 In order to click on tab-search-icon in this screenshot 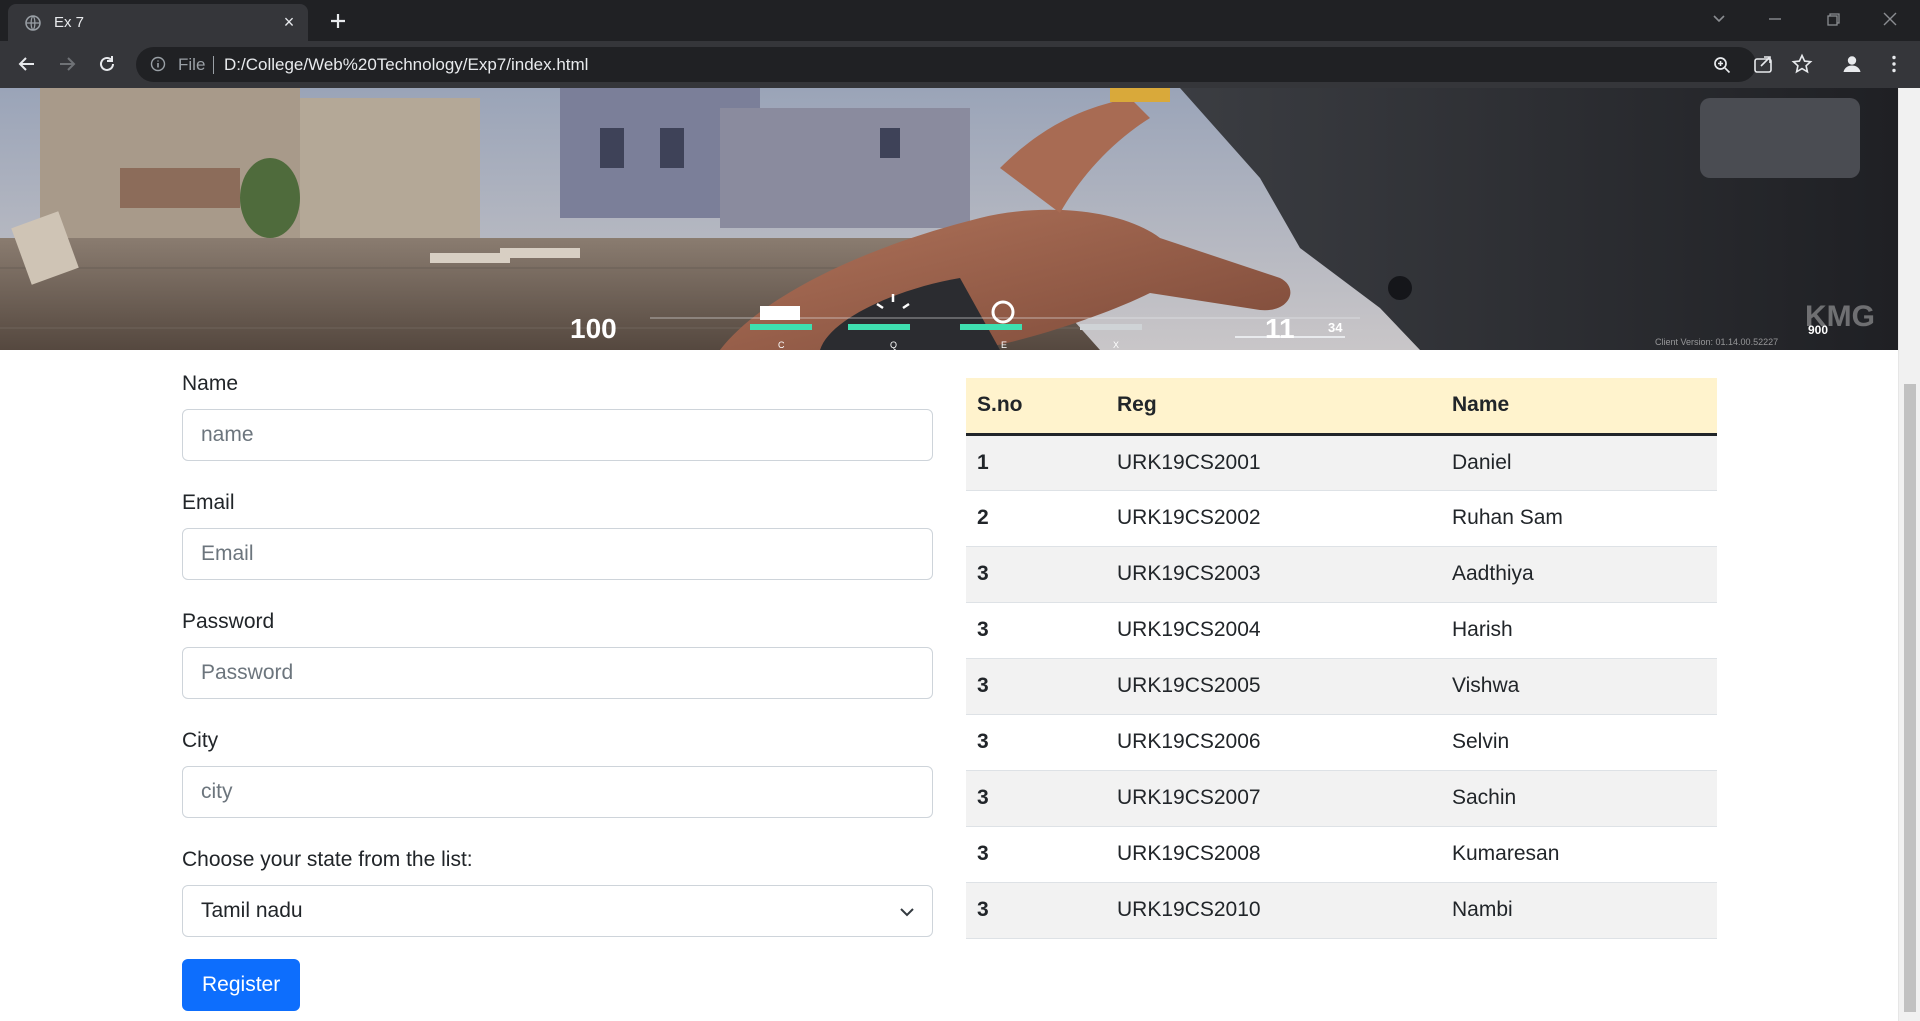, I will do `click(1719, 19)`.